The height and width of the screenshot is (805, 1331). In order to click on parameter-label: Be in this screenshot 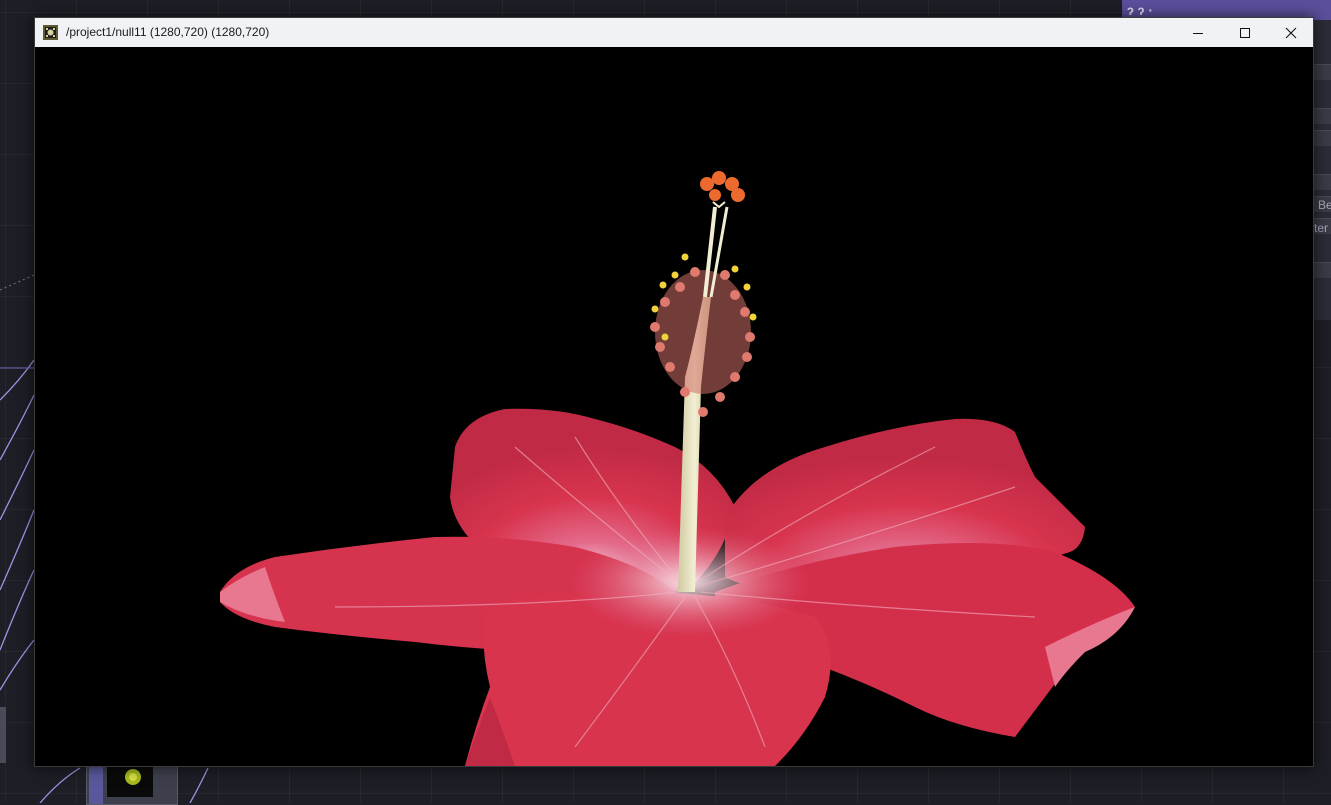, I will do `click(1324, 205)`.